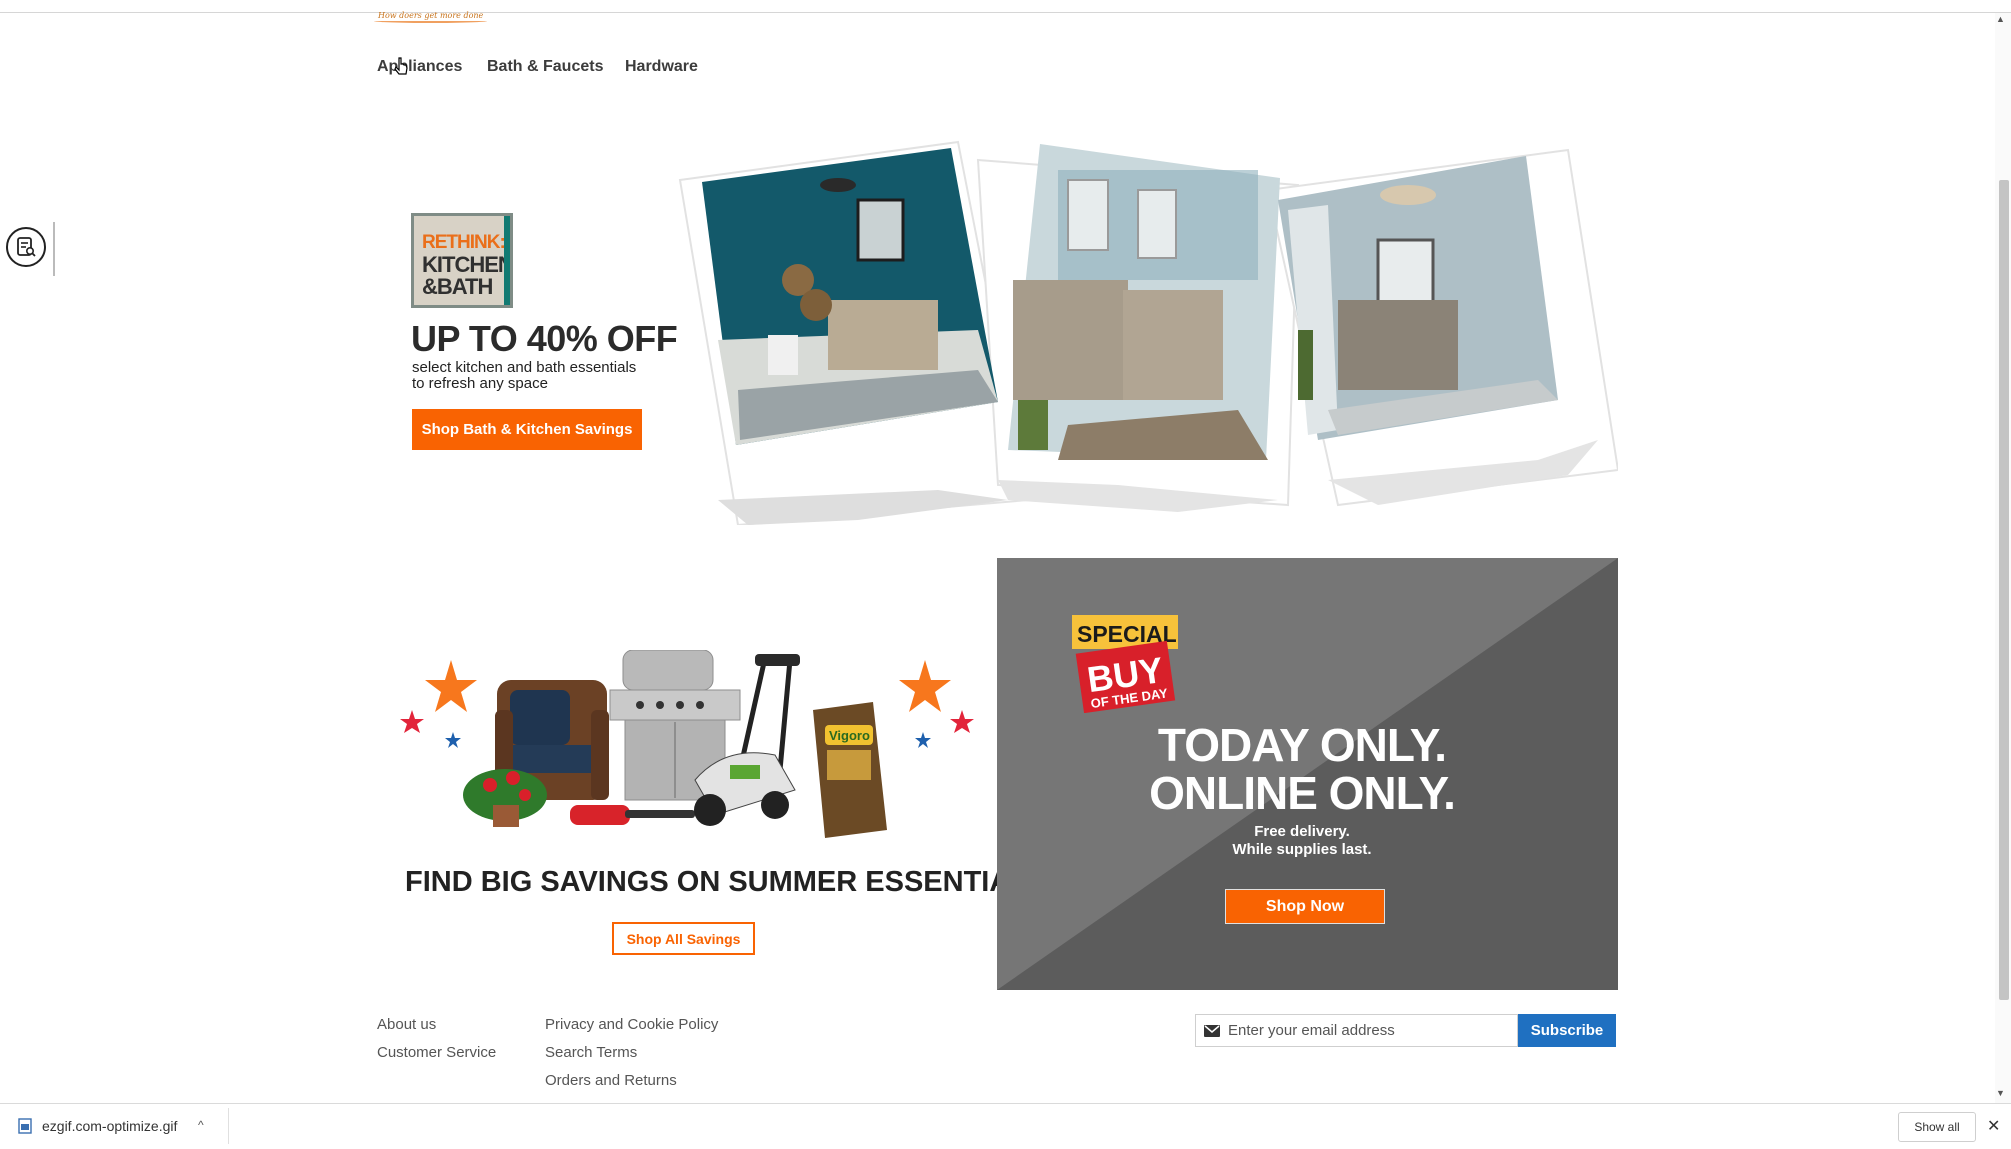  I want to click on shop-all-savings-button: Shop All Savings, so click(683, 938).